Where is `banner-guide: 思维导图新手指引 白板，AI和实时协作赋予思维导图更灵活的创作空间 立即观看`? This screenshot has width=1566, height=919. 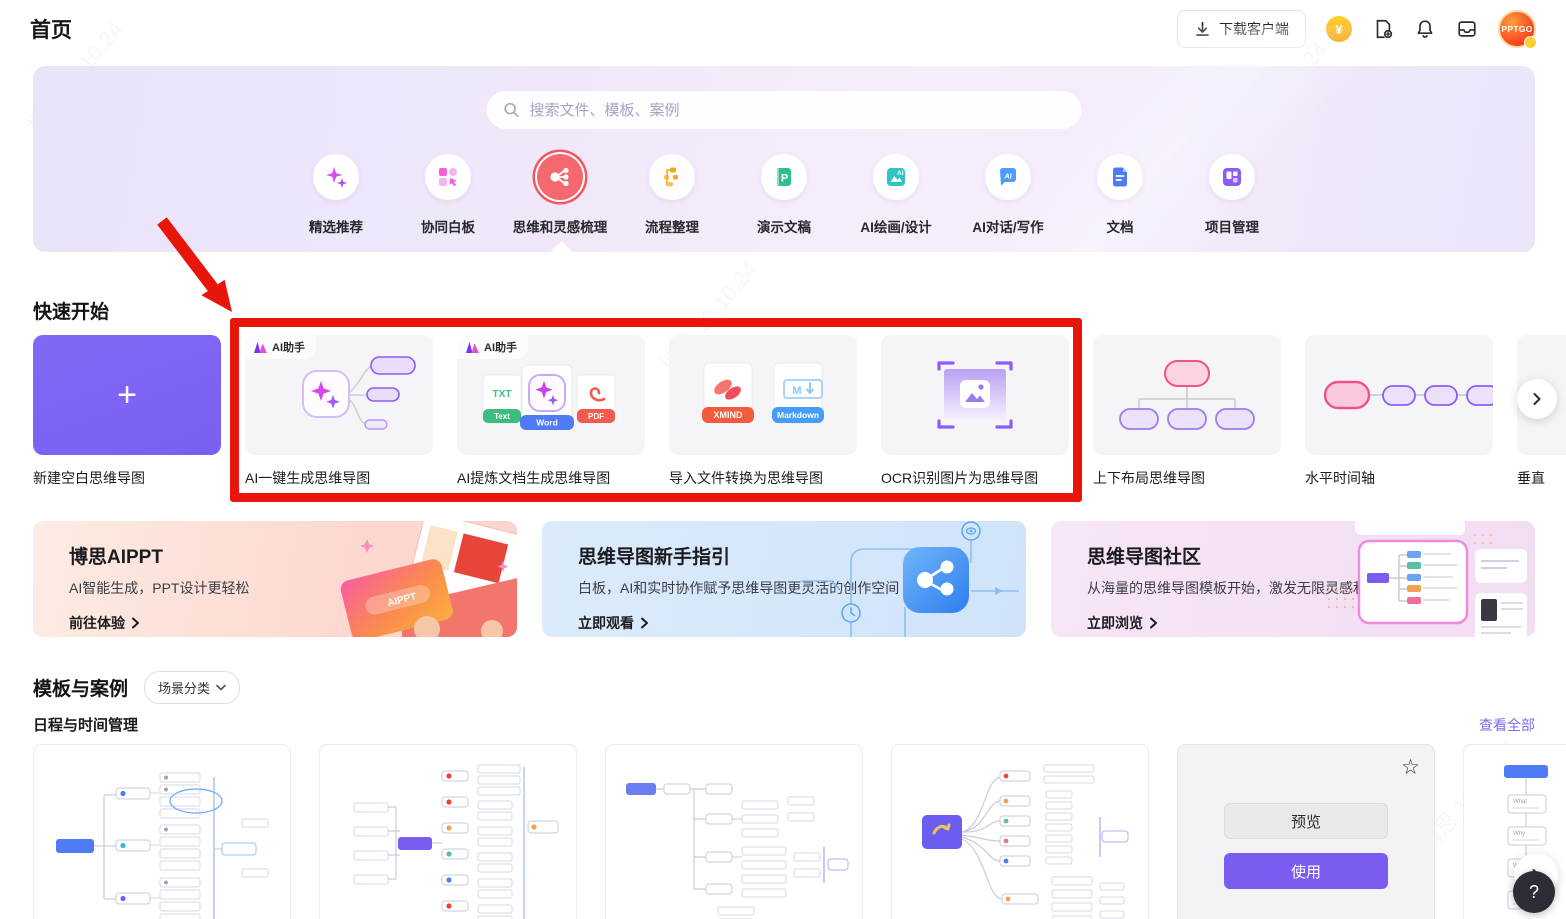 banner-guide: 思维导图新手指引 白板，AI和实时协作赋予思维导图更灵活的创作空间 立即观看 is located at coordinates (784, 579).